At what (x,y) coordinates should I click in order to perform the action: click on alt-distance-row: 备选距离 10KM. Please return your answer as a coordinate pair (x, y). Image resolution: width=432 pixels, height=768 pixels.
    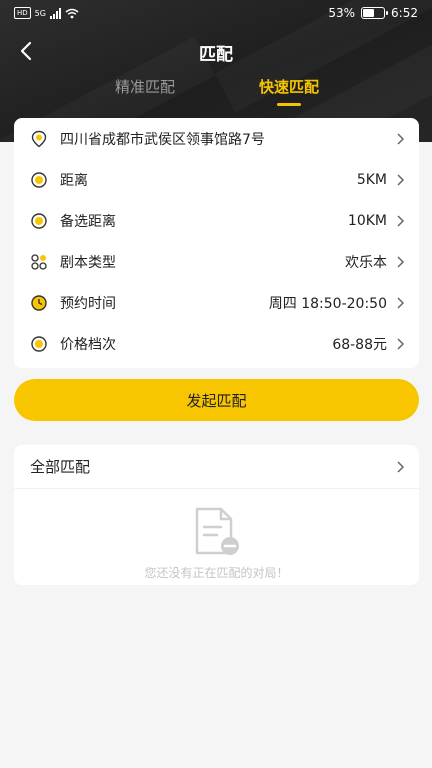
    Looking at the image, I should click on (216, 220).